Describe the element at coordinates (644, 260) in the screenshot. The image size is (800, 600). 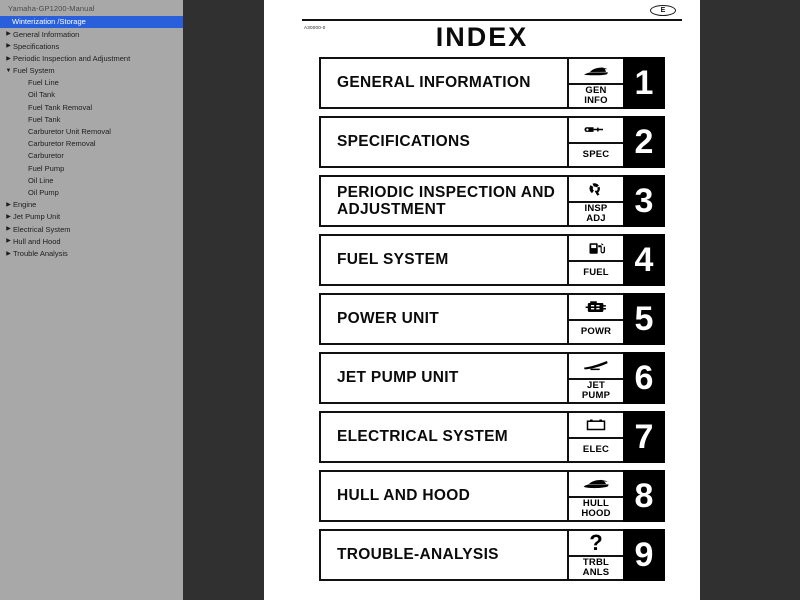
I see `index-section-number: 4` at that location.